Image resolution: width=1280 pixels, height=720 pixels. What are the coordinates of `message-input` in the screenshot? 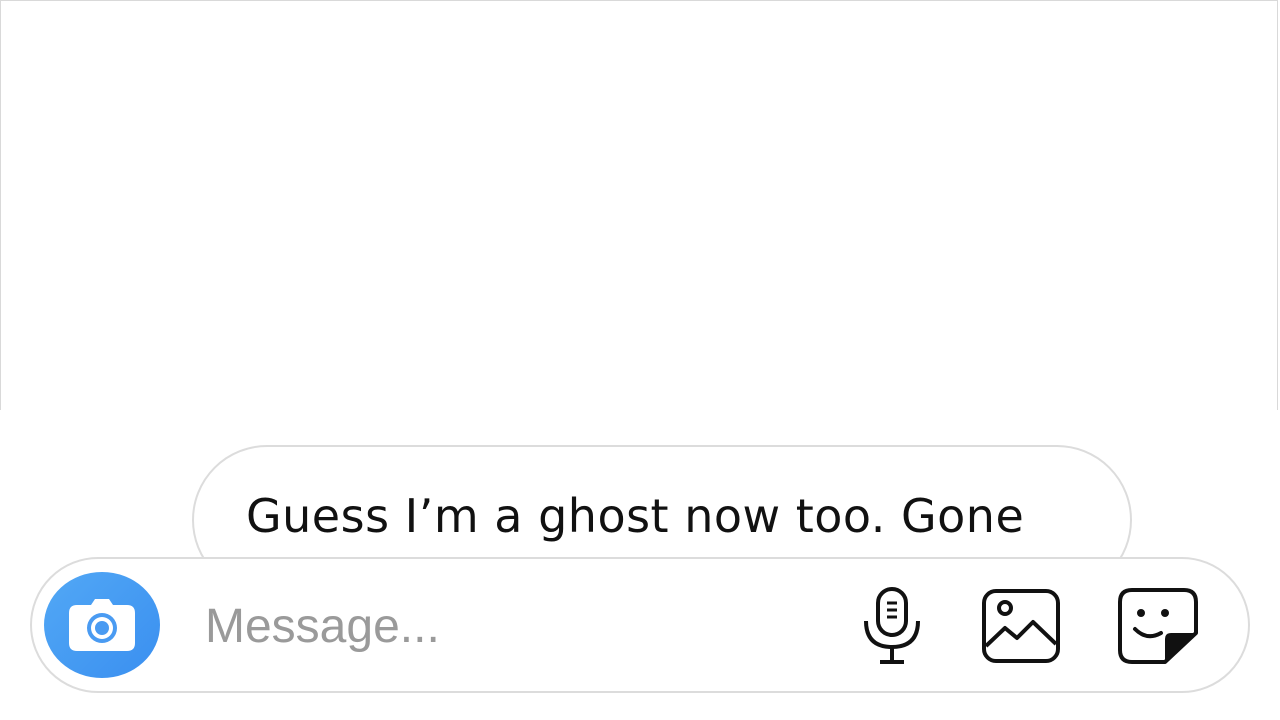 It's located at (485, 626).